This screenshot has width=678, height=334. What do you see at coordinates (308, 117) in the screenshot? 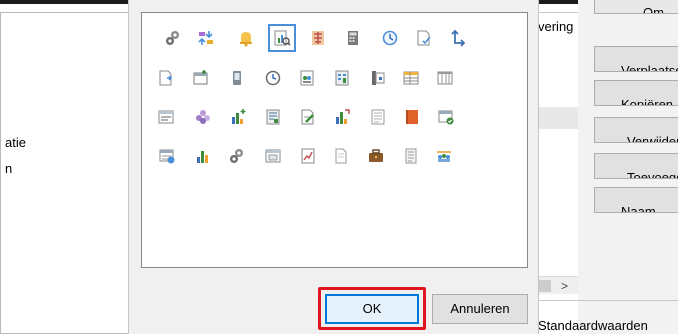
I see `document-pen-icon` at bounding box center [308, 117].